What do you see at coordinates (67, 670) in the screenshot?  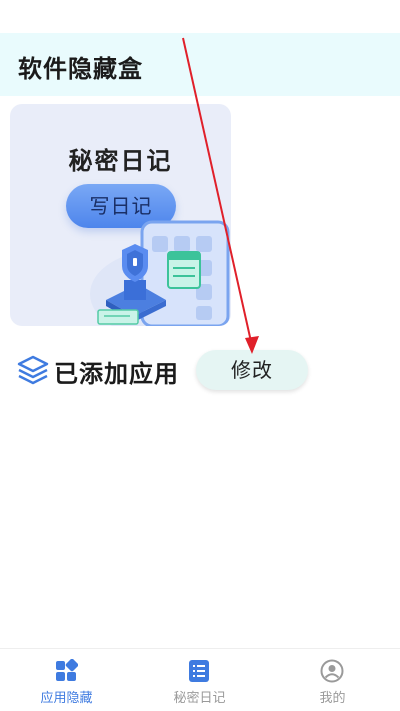 I see `grid-icon` at bounding box center [67, 670].